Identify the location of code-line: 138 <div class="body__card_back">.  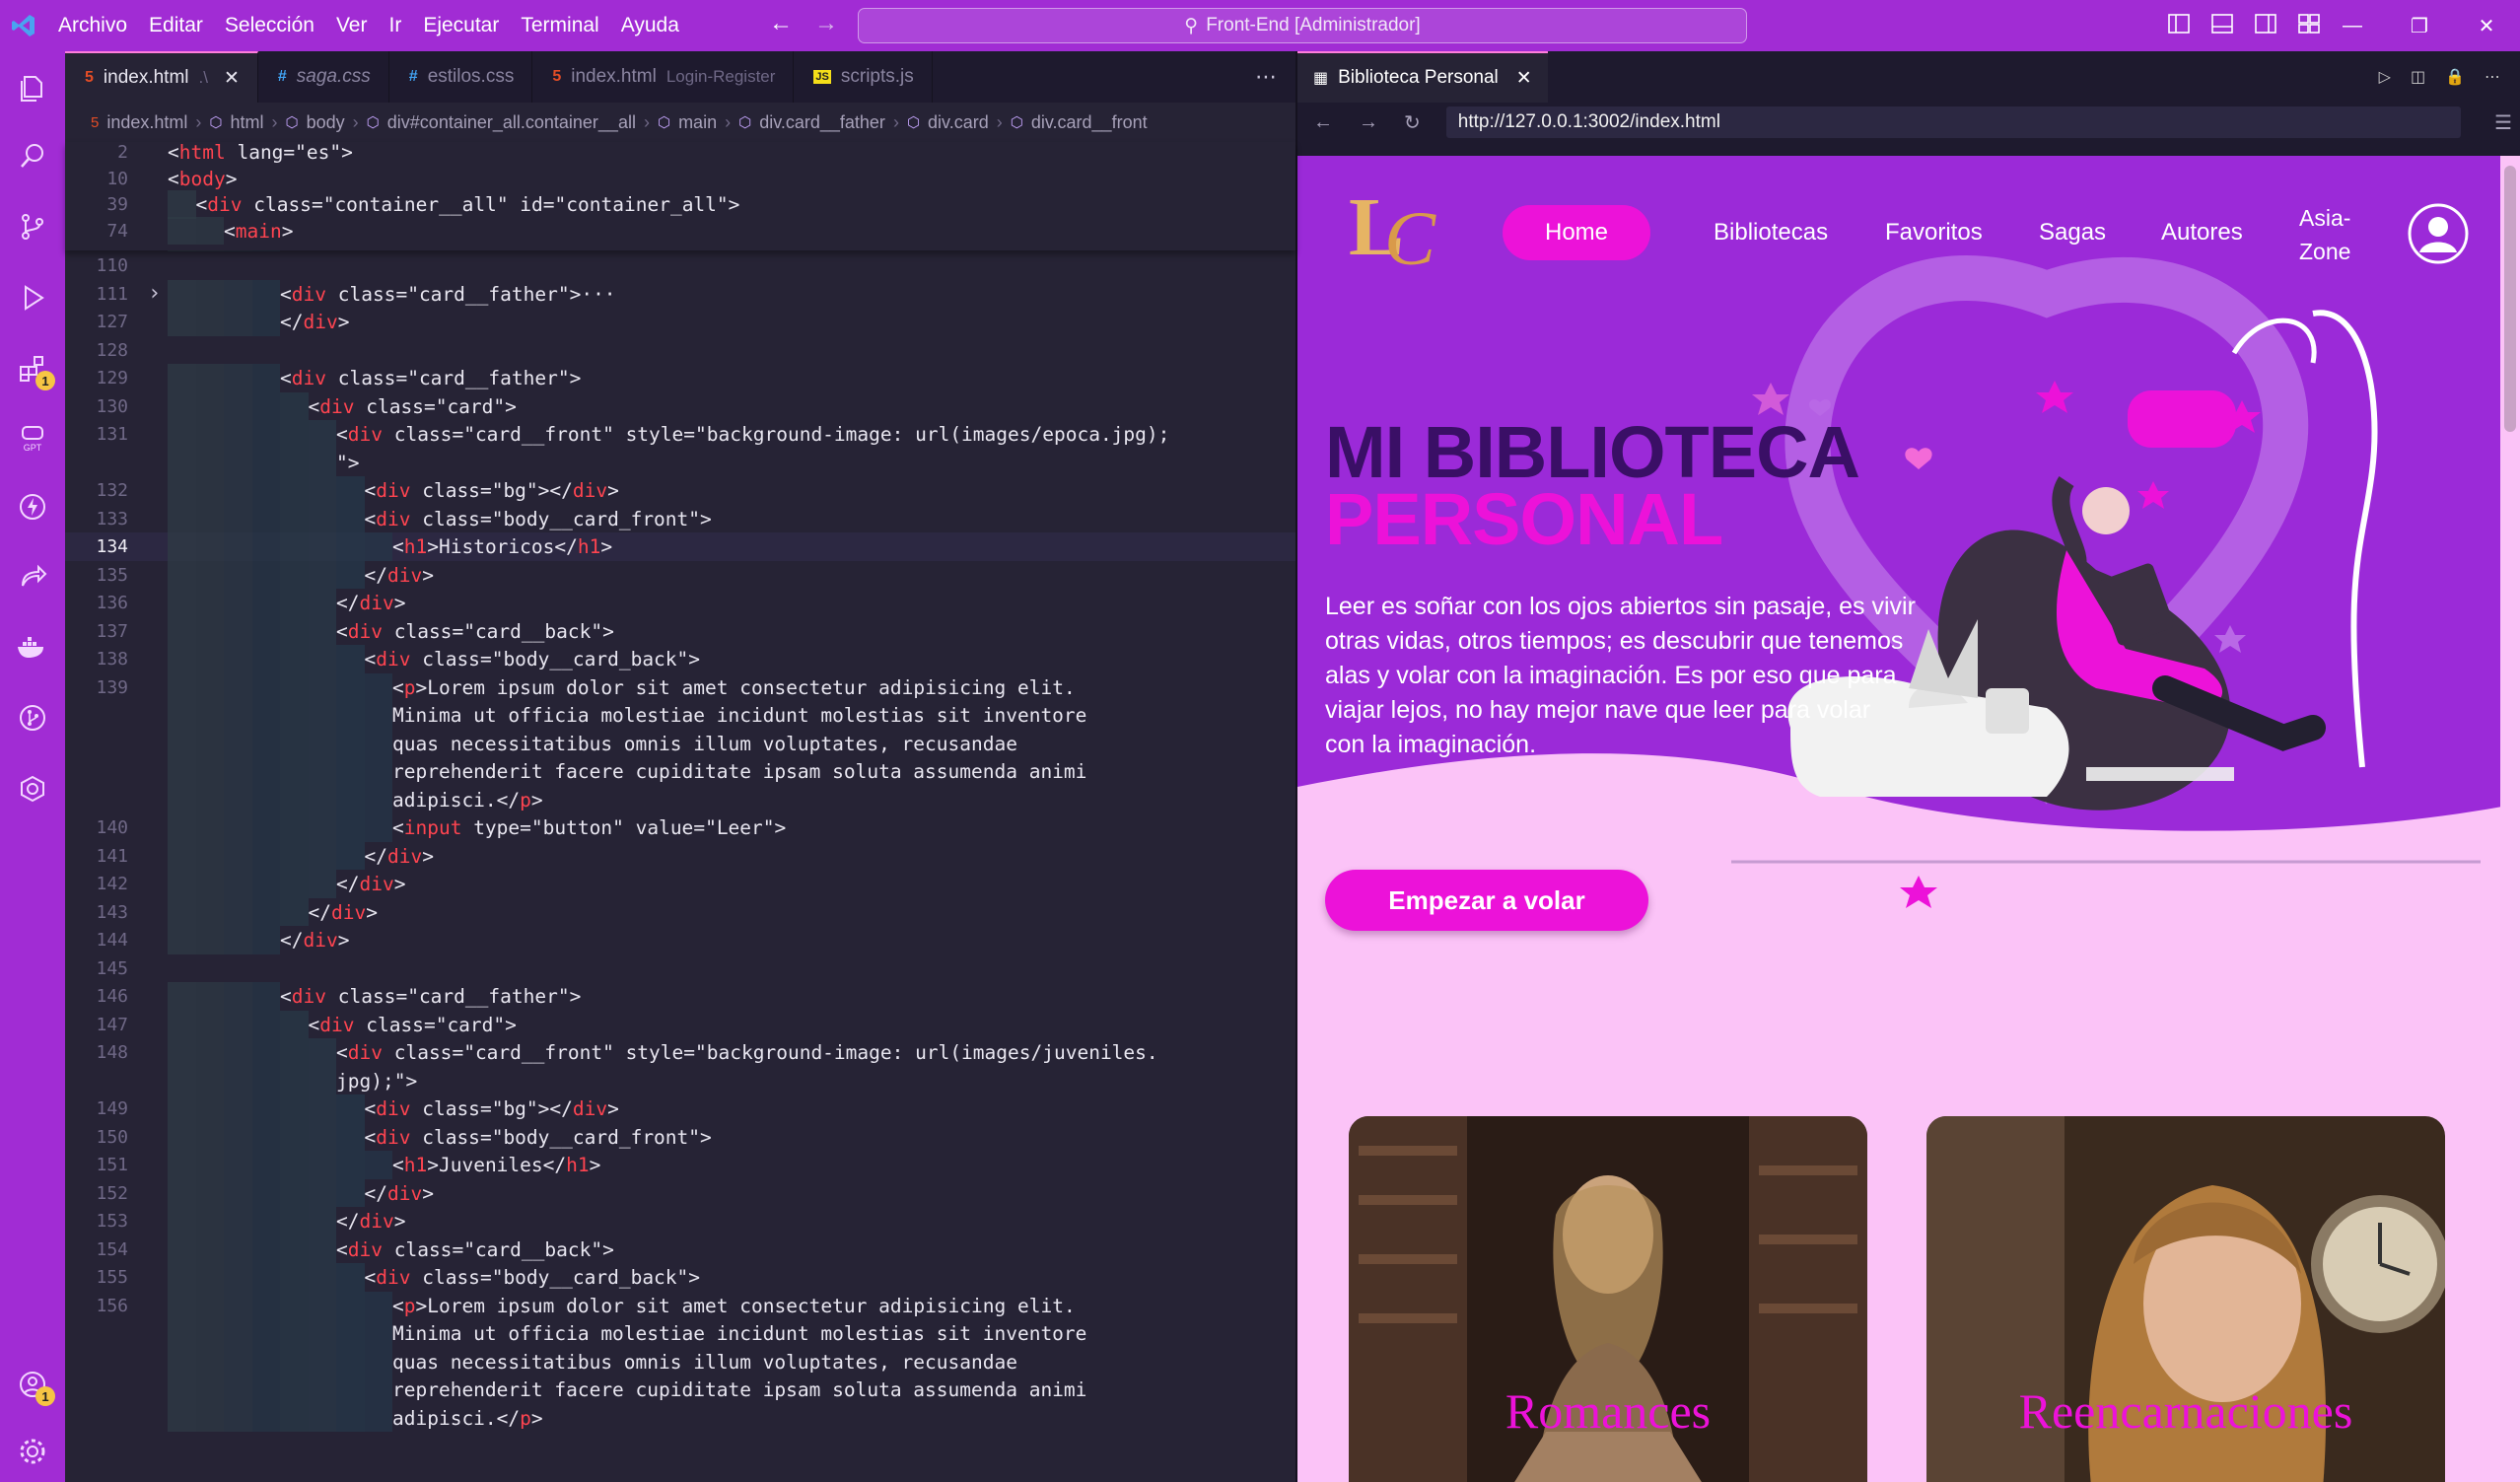
(680, 659).